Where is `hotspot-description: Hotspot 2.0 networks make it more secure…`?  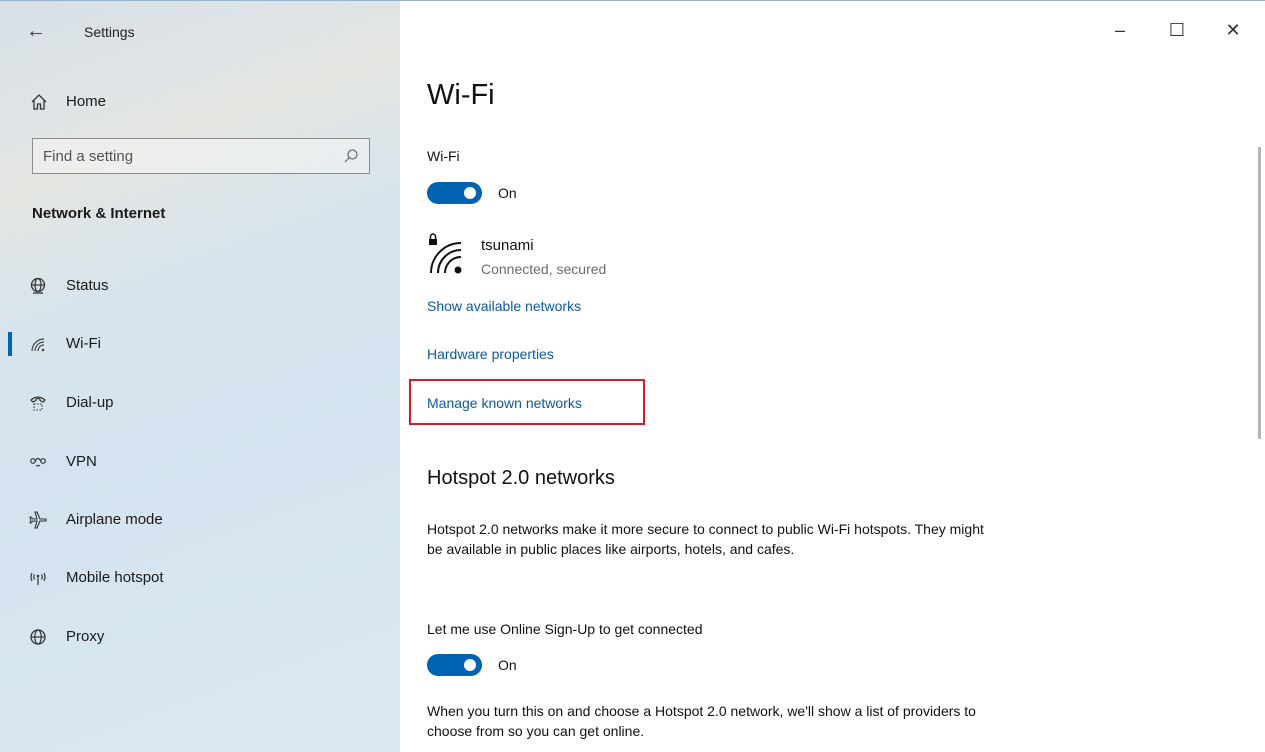
hotspot-description: Hotspot 2.0 networks make it more secure… is located at coordinates (705, 539).